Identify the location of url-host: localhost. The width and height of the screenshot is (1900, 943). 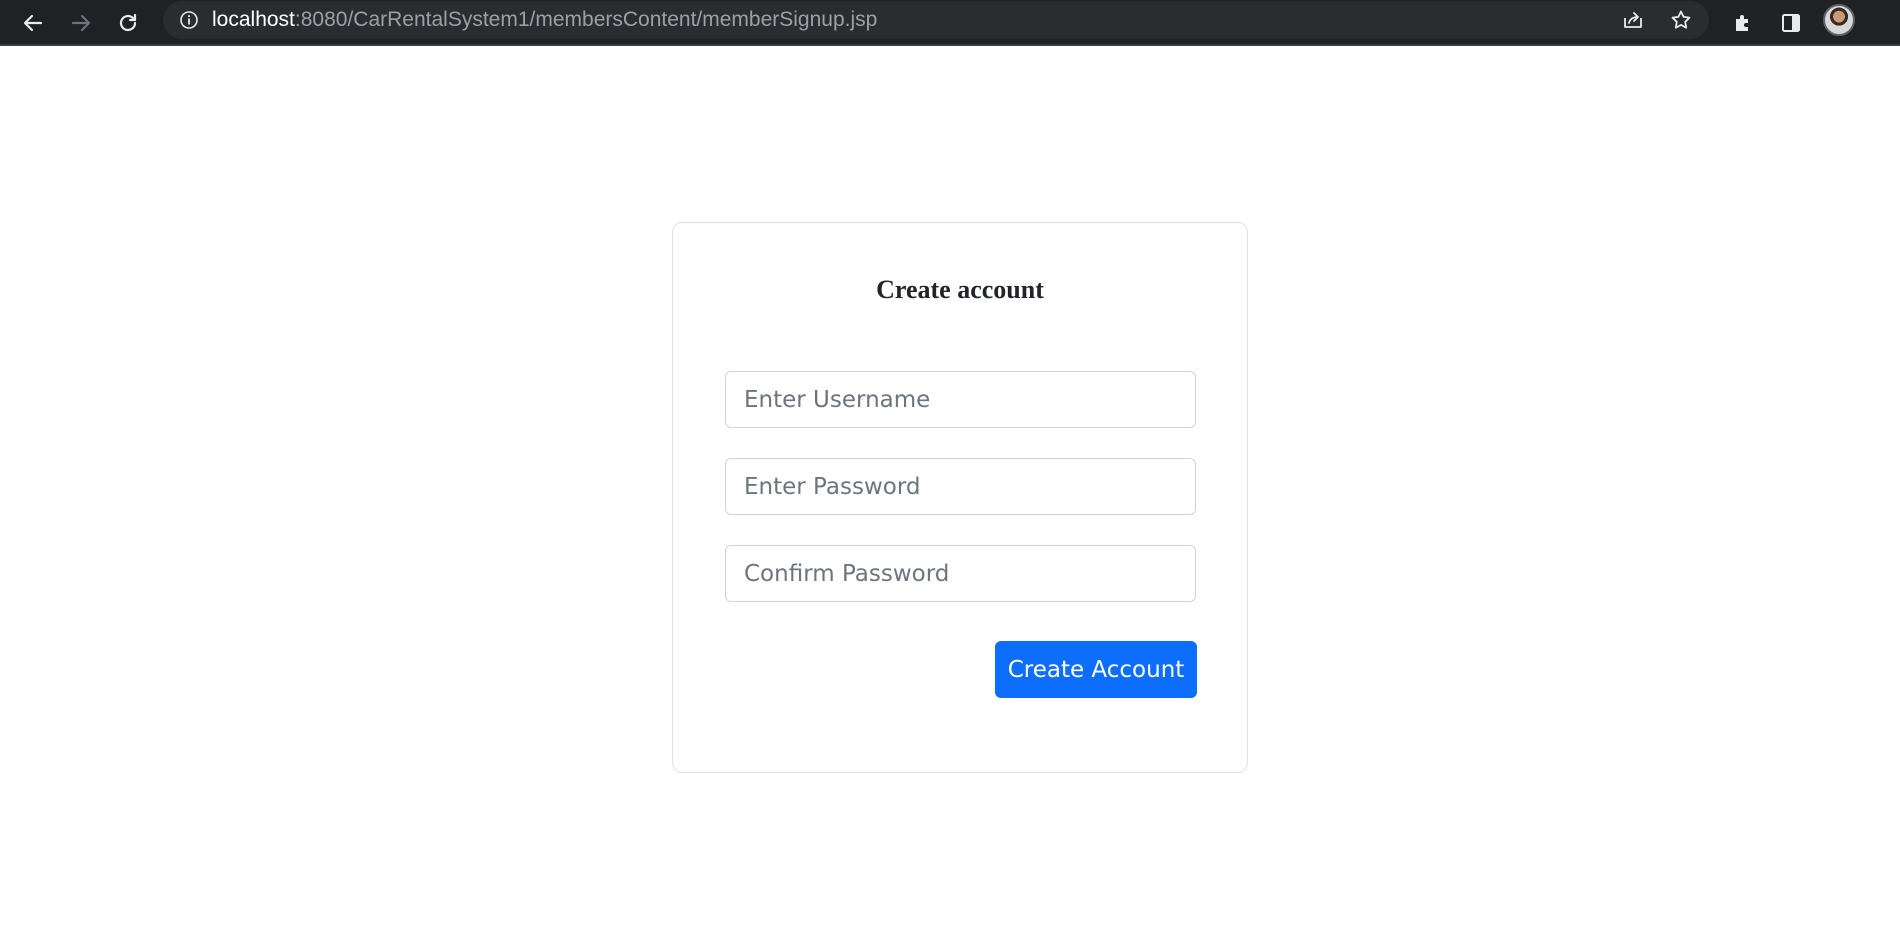
(253, 19).